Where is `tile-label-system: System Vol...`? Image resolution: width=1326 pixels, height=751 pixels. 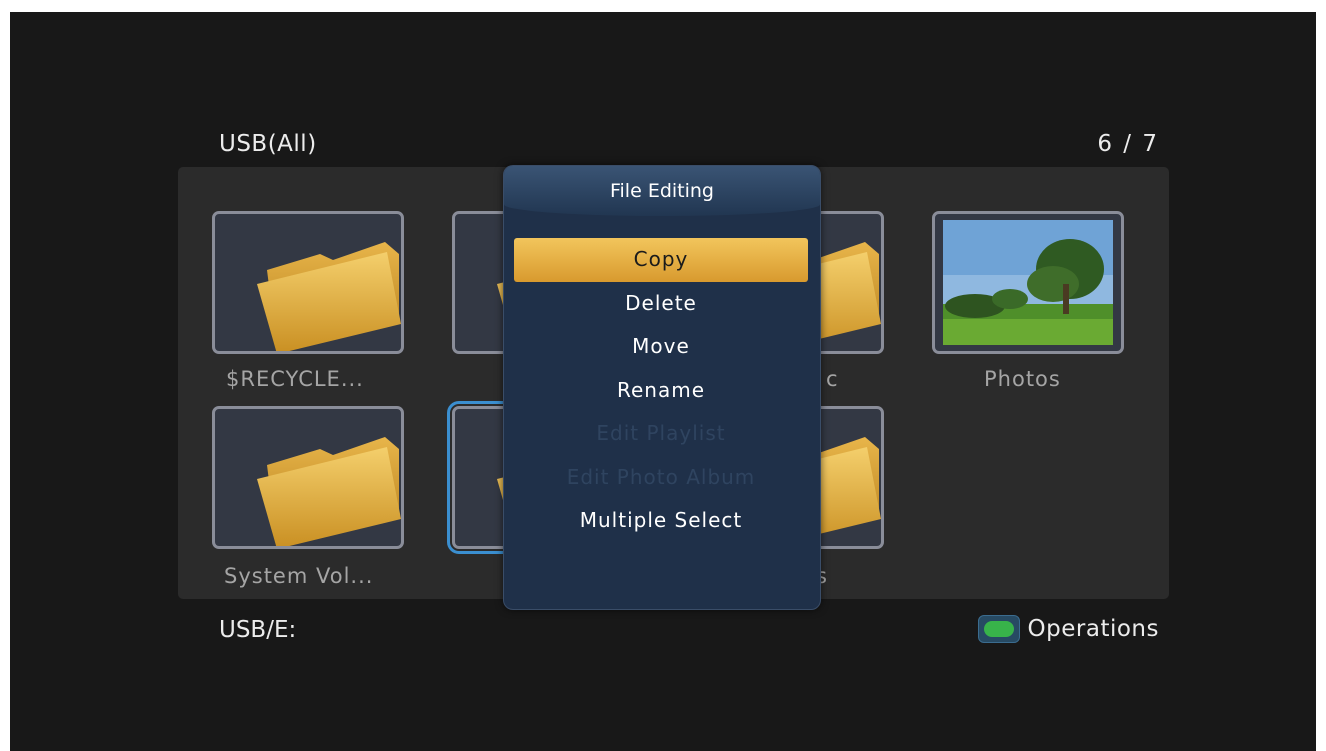
tile-label-system: System Vol... is located at coordinates (299, 576).